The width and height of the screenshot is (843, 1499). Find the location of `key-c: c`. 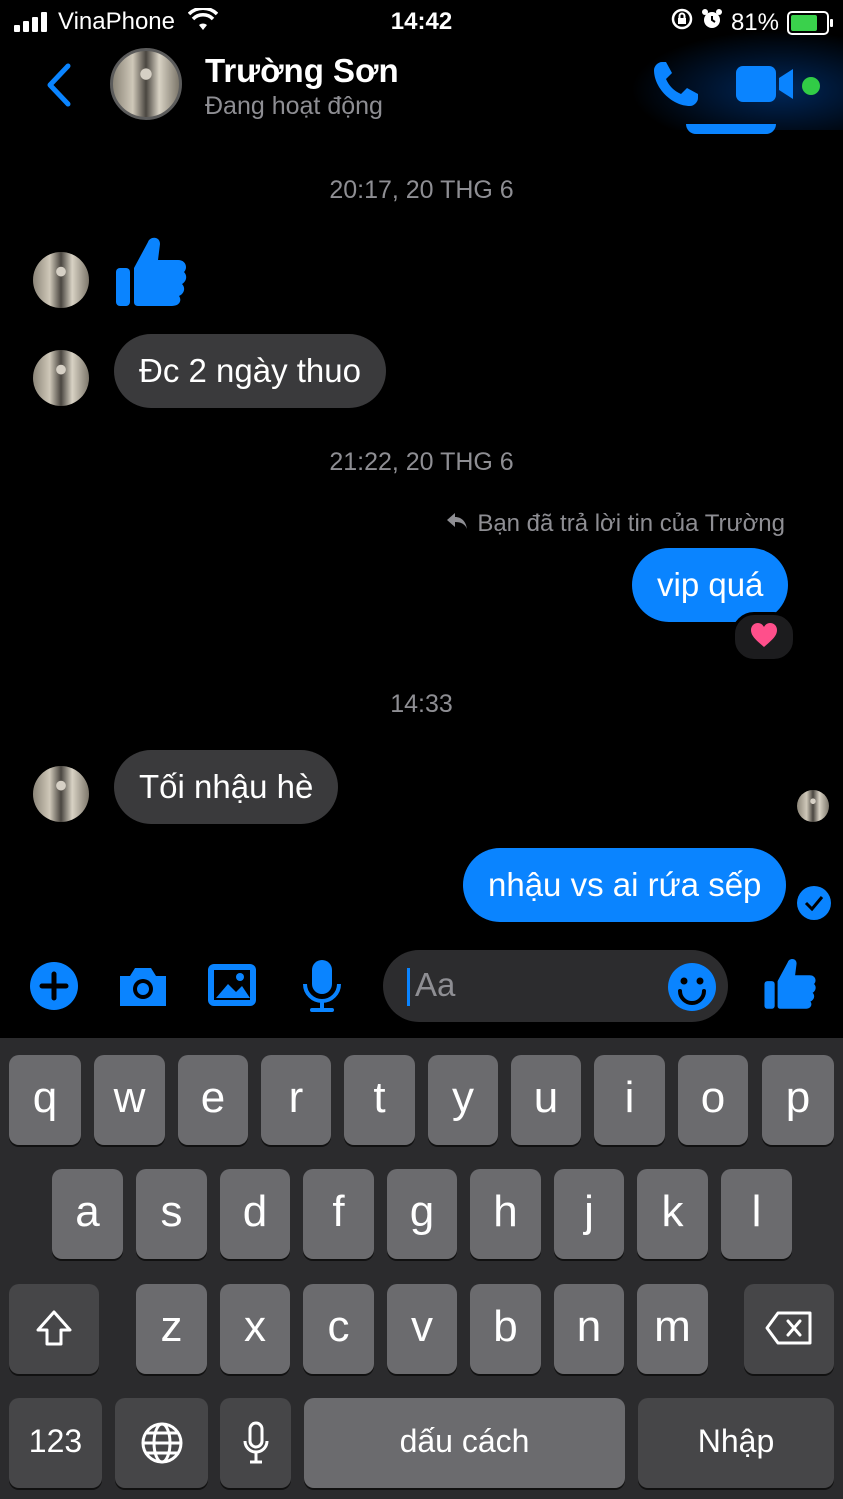

key-c: c is located at coordinates (338, 1329).